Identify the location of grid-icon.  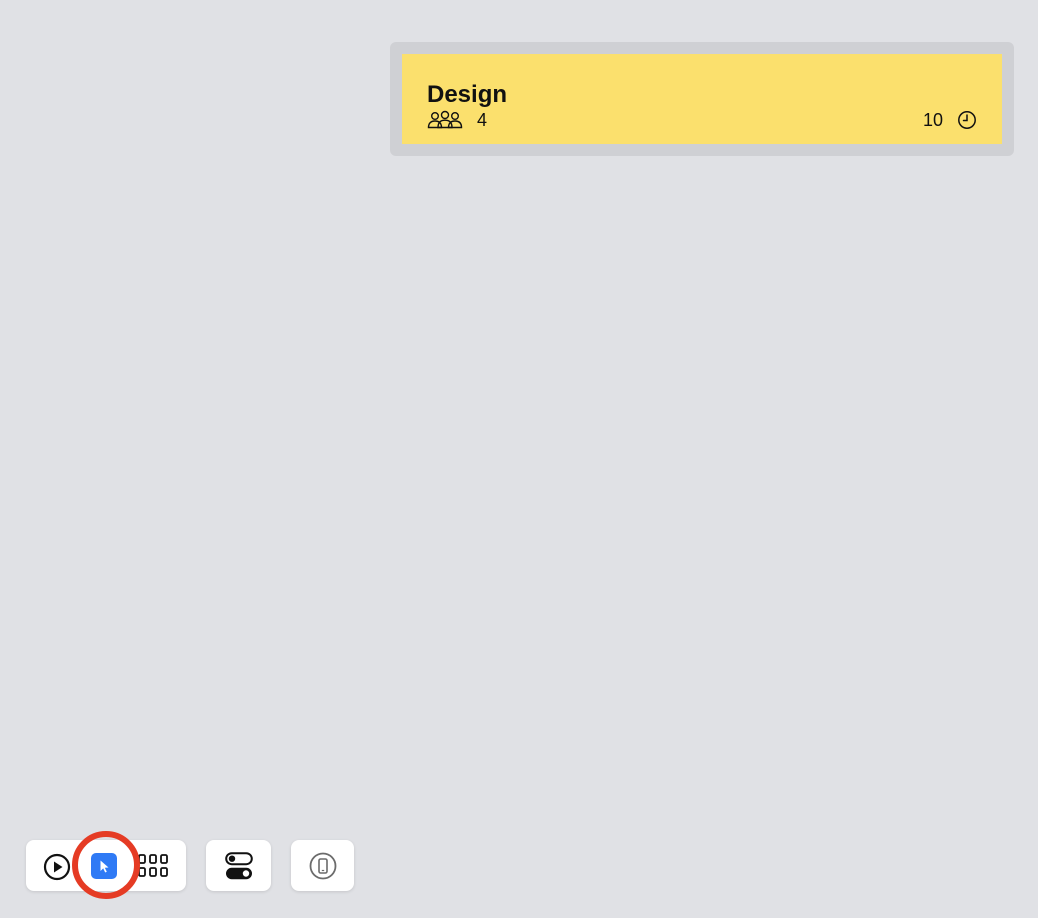
(153, 865).